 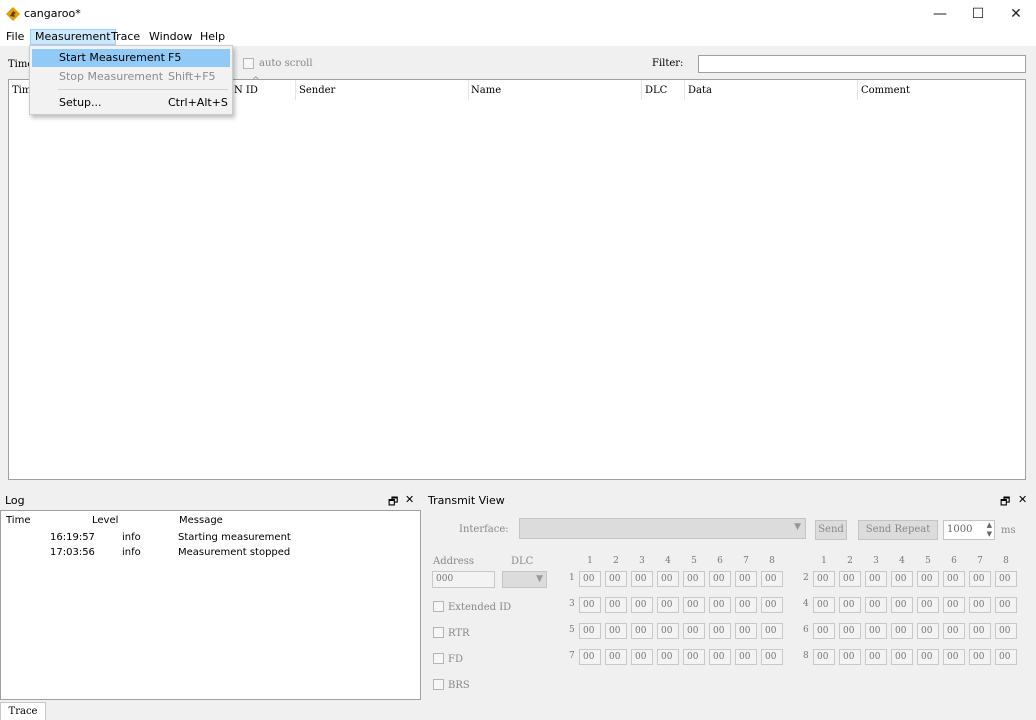 I want to click on fd-checkbox, so click(x=438, y=658).